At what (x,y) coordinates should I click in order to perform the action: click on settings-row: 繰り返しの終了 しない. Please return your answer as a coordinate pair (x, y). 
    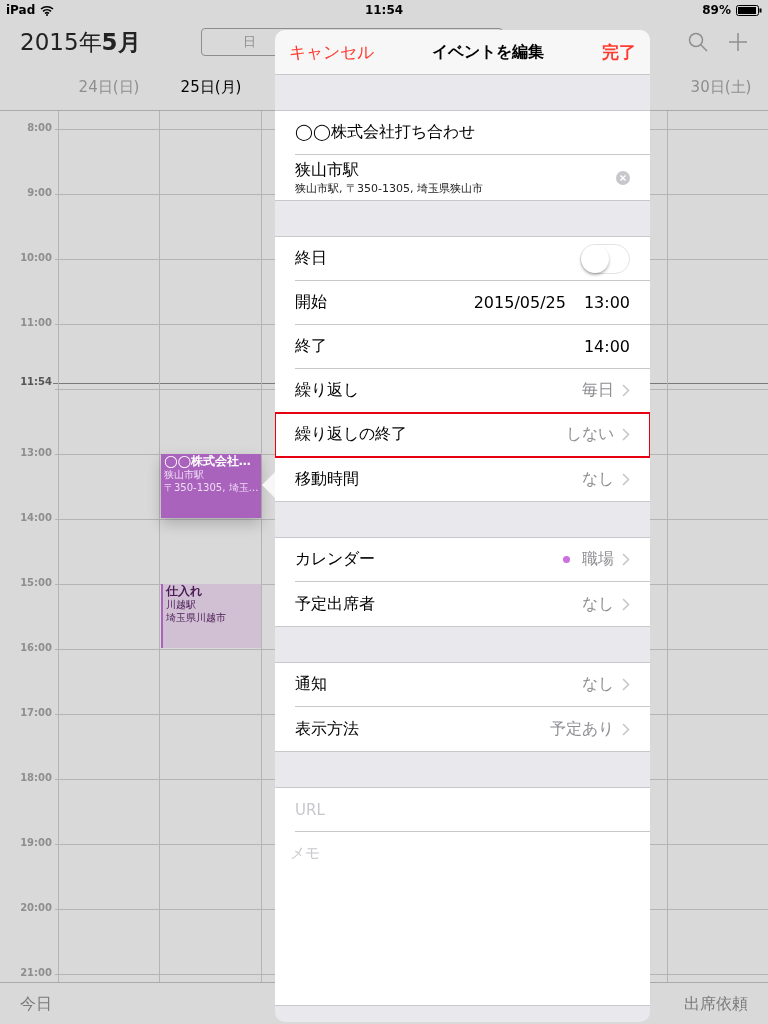
    Looking at the image, I should click on (462, 435).